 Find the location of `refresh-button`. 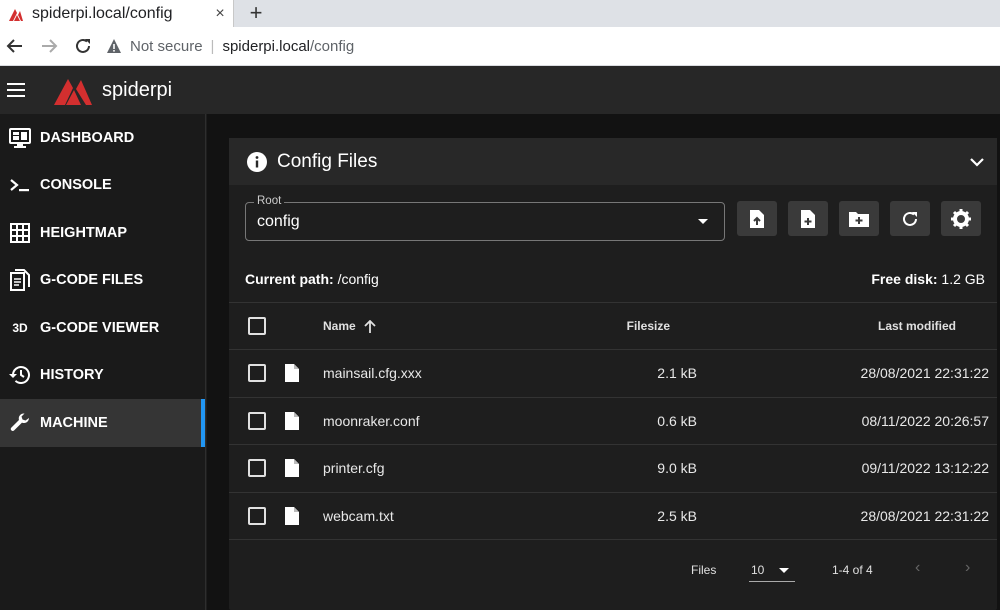

refresh-button is located at coordinates (910, 218).